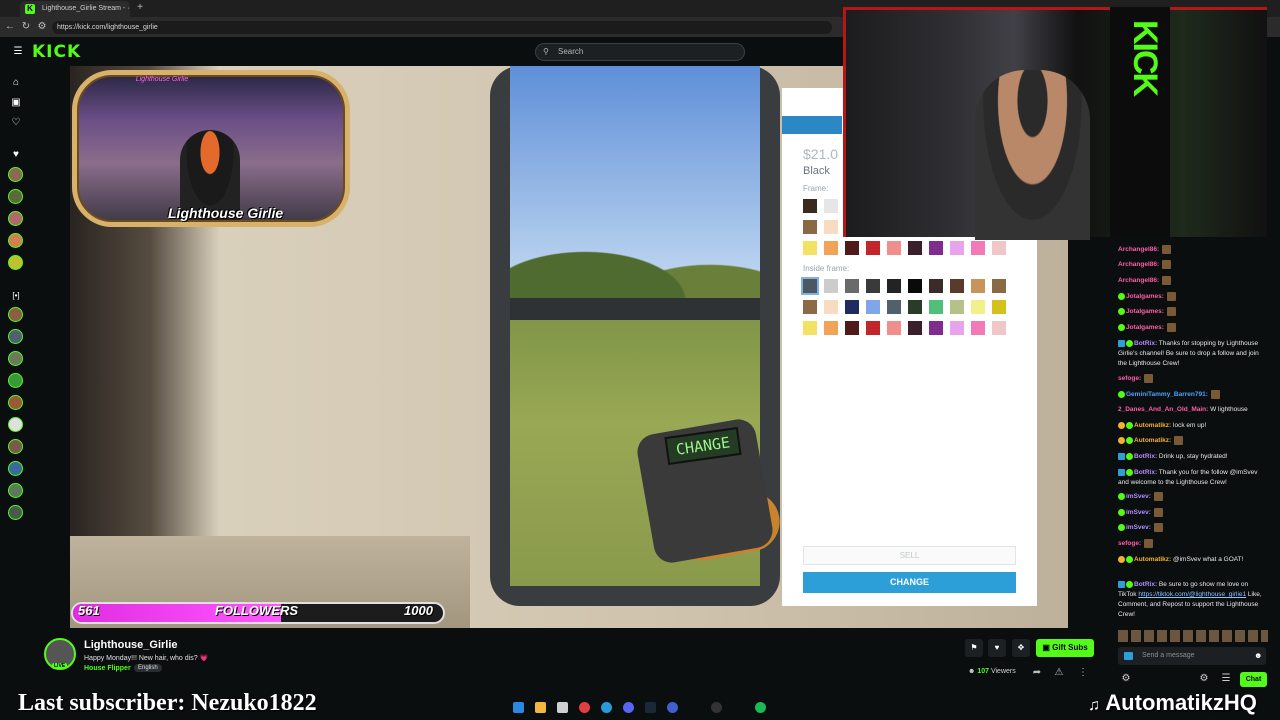  Describe the element at coordinates (107, 668) in the screenshot. I see `stream-category: House Flipper` at that location.